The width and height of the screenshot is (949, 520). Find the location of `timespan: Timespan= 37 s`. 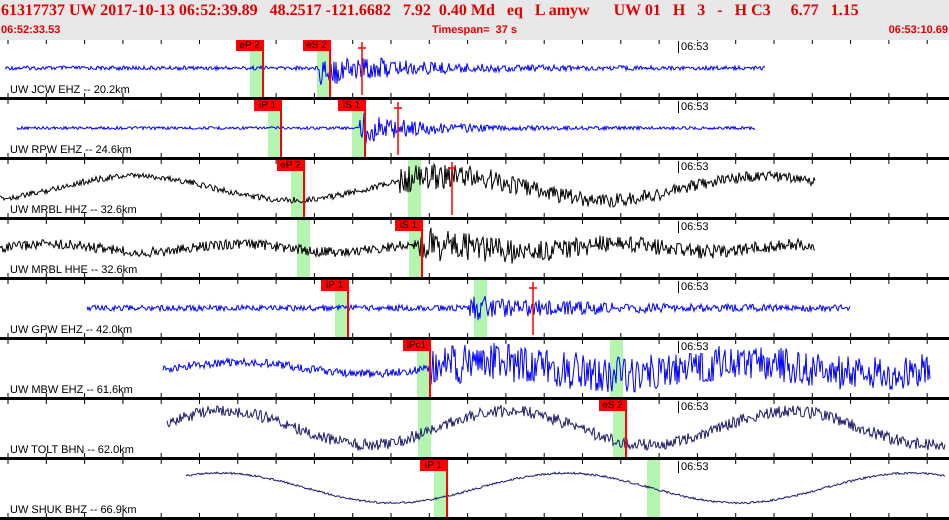

timespan: Timespan= 37 s is located at coordinates (475, 30).